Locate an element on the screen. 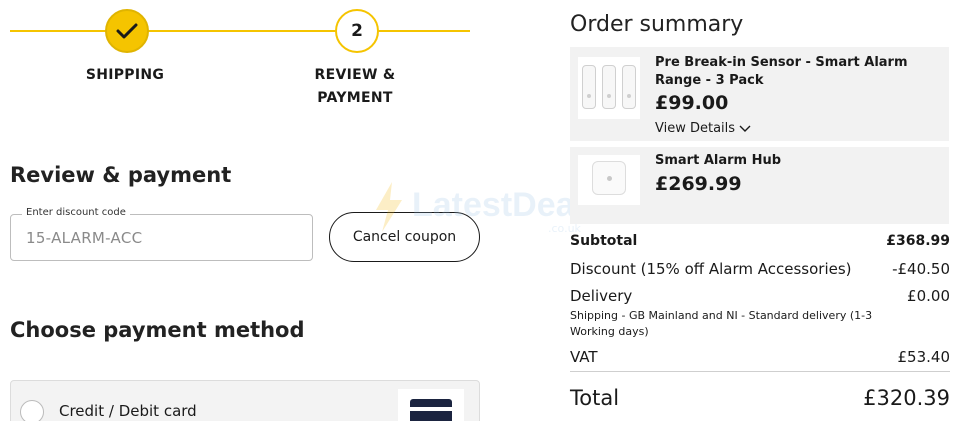 The height and width of the screenshot is (421, 966). step-shipping-complete is located at coordinates (127, 31).